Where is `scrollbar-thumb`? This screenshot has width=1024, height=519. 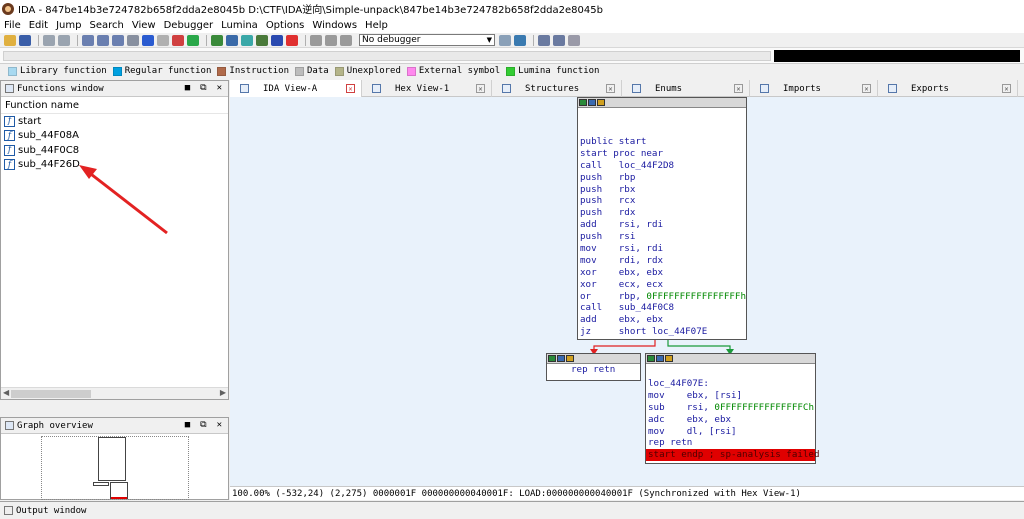
scrollbar-thumb is located at coordinates (51, 394).